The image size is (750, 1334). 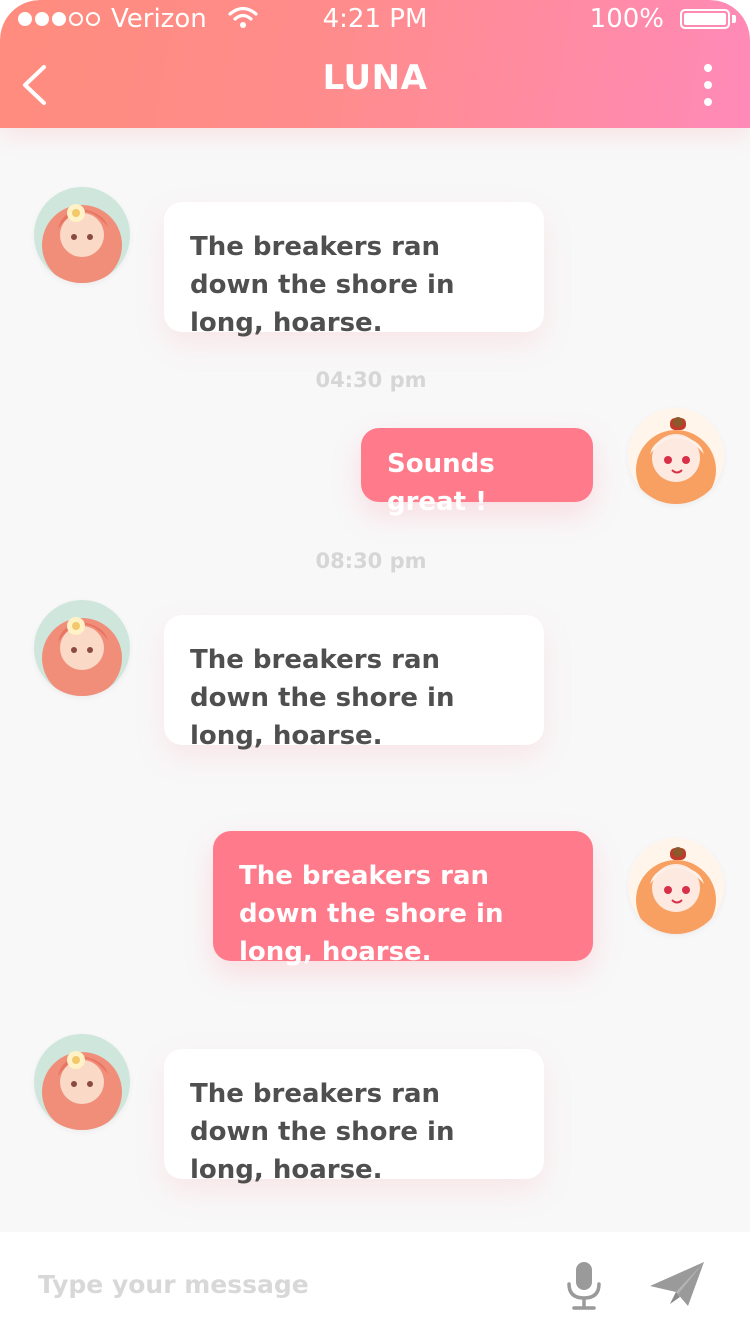 What do you see at coordinates (371, 380) in the screenshot?
I see `message-timestamp: 04:30 pm` at bounding box center [371, 380].